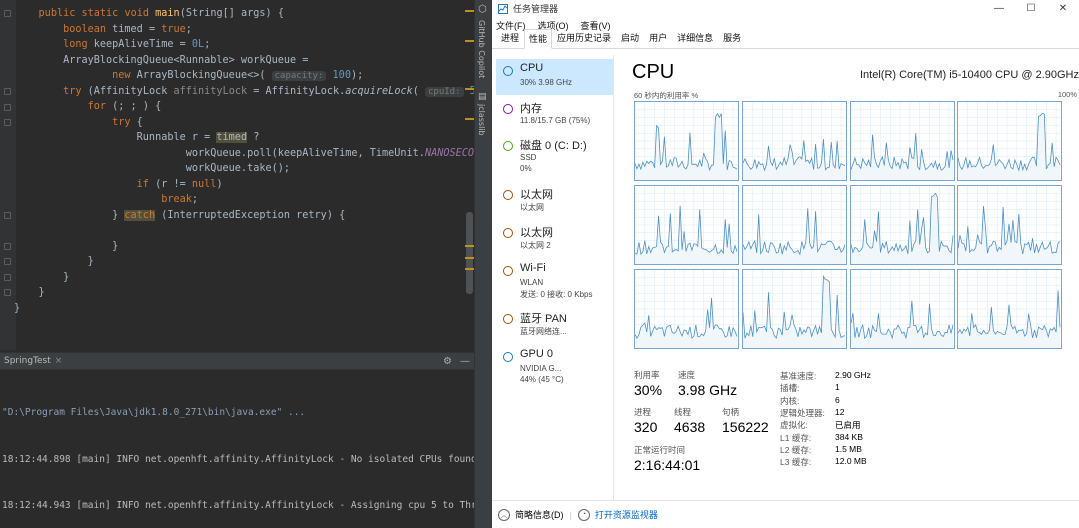  I want to click on code-line: long keepAliveTime = 0L;, so click(137, 44).